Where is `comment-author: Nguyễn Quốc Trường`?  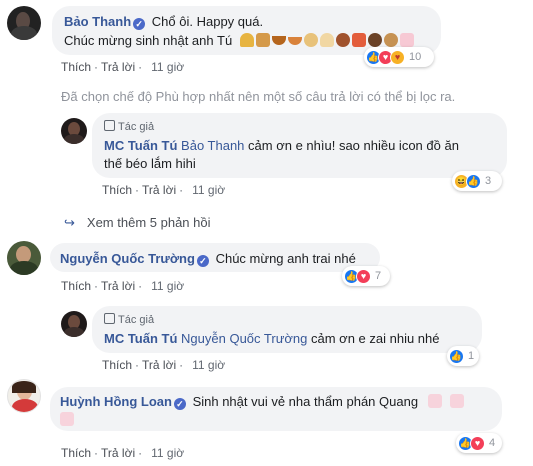
comment-author: Nguyễn Quốc Trường is located at coordinates (127, 258).